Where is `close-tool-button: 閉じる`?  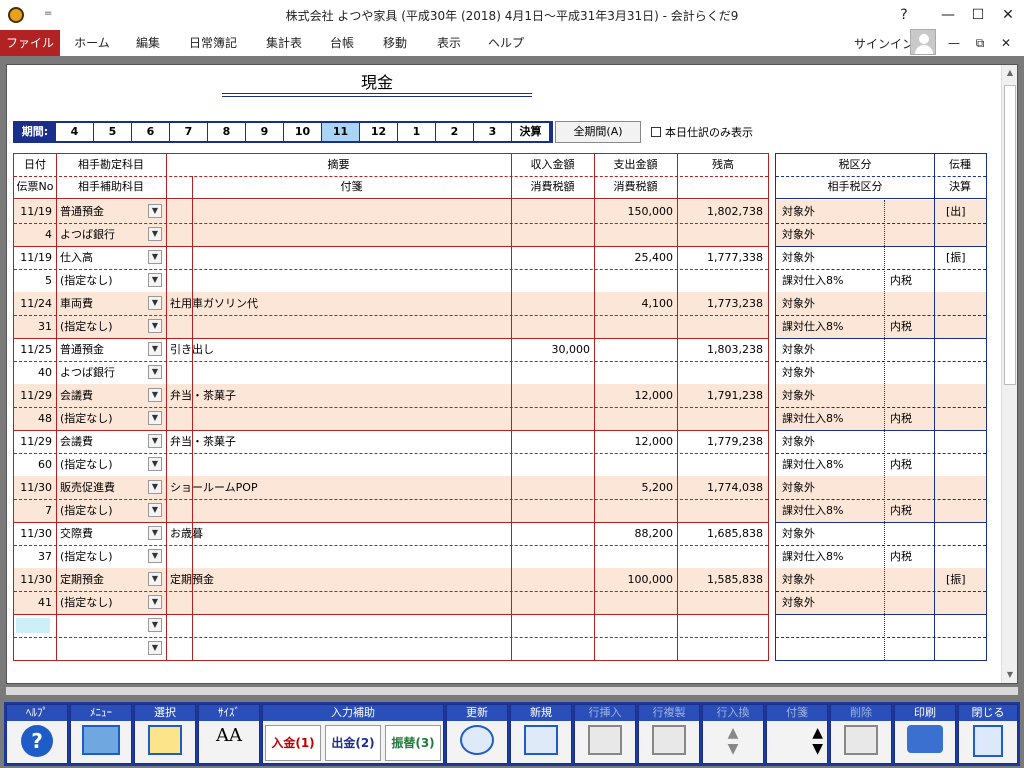 close-tool-button: 閉じる is located at coordinates (988, 734).